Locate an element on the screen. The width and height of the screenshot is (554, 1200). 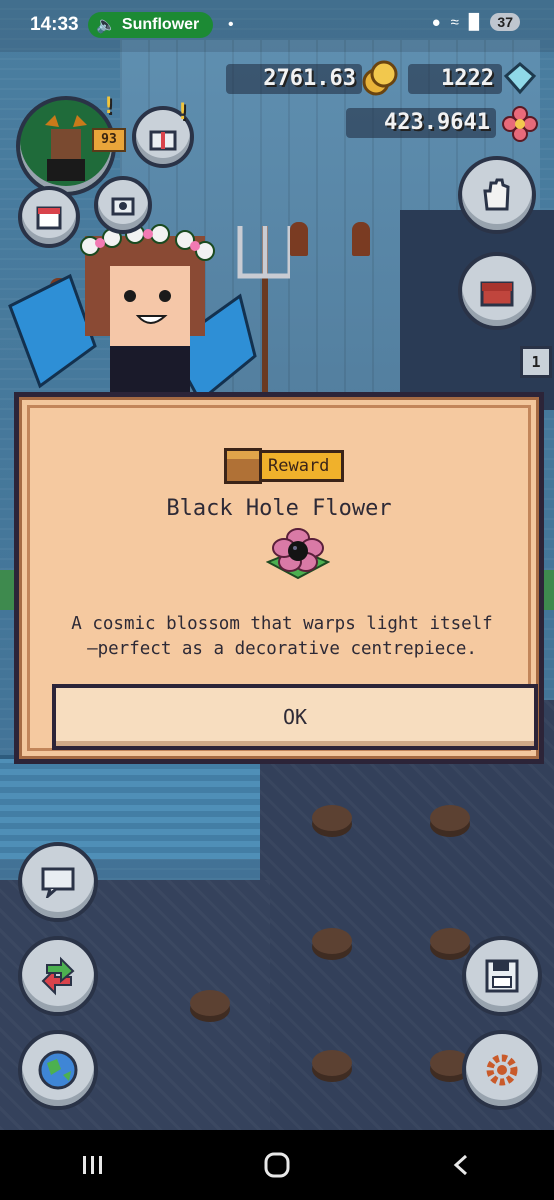
battery-indicator: 37 is located at coordinates (505, 22).